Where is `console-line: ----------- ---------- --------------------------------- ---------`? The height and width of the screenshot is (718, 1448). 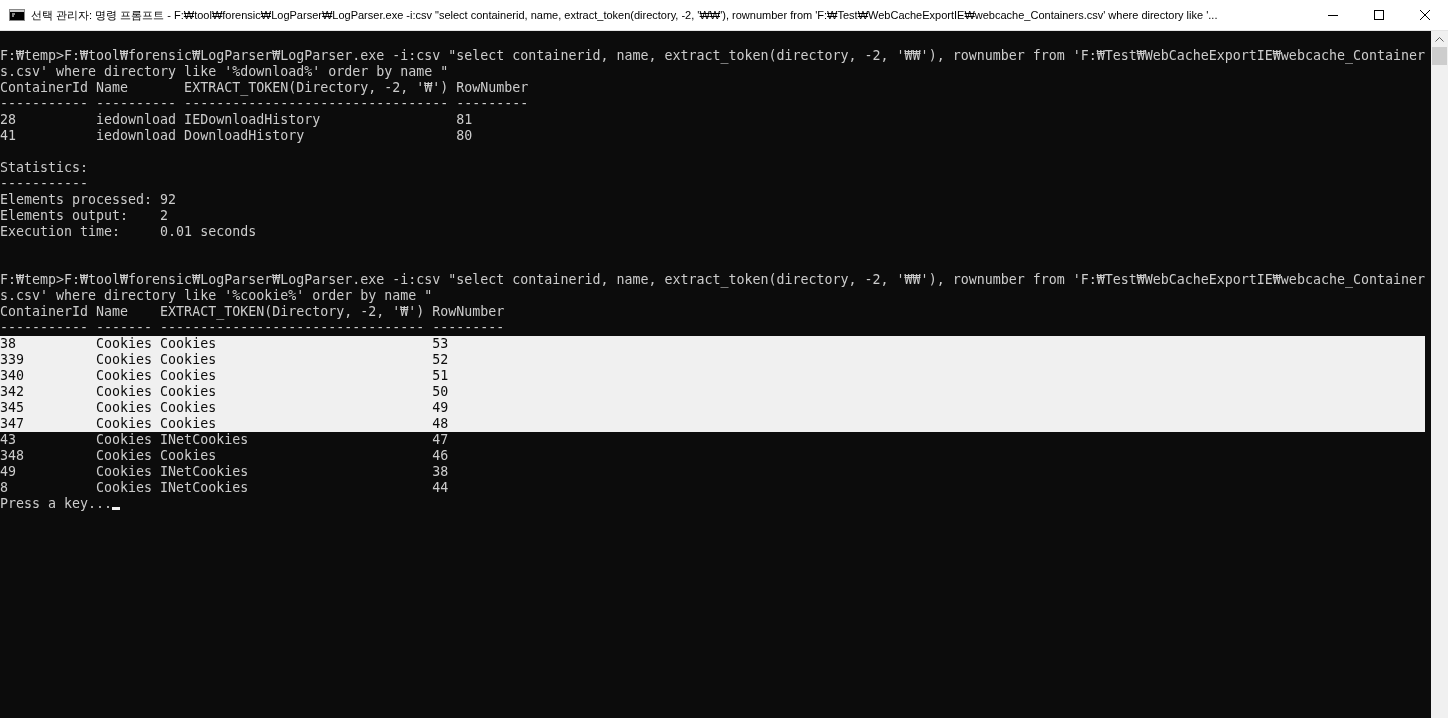
console-line: ----------- ---------- --------------------------------- --------- is located at coordinates (265, 104).